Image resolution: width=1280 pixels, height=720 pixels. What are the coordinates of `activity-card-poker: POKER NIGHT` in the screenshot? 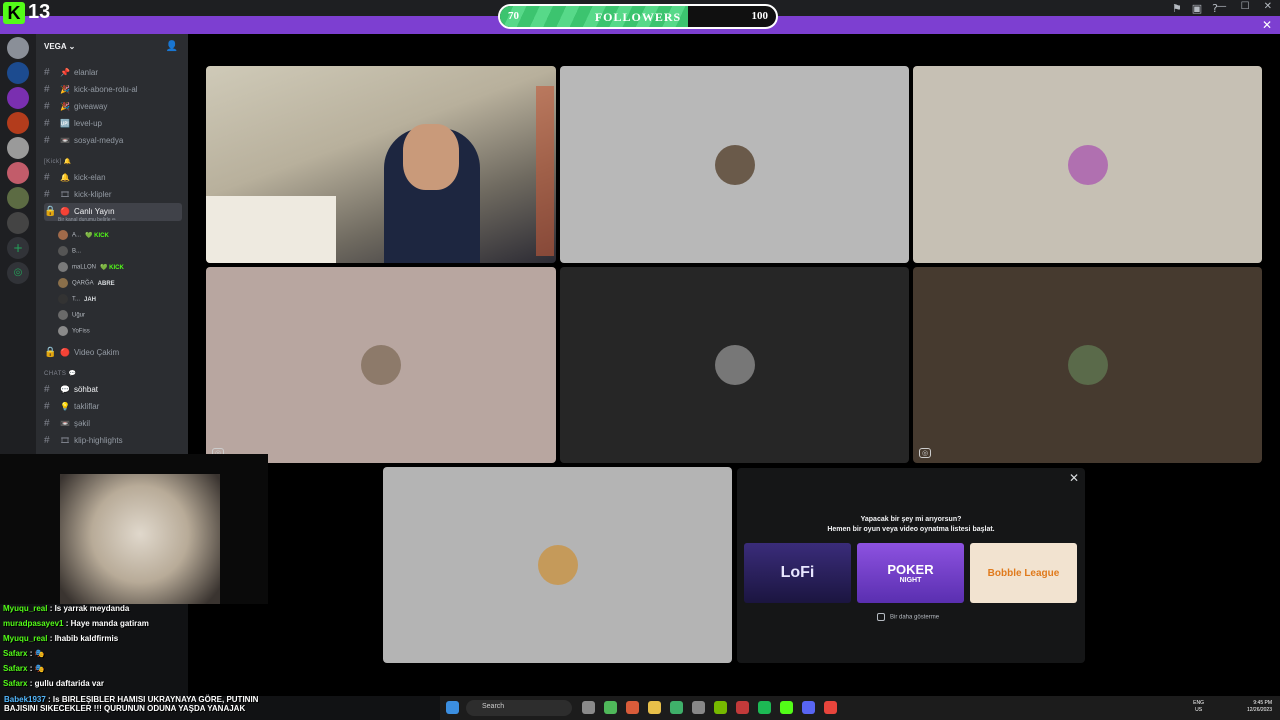 It's located at (910, 573).